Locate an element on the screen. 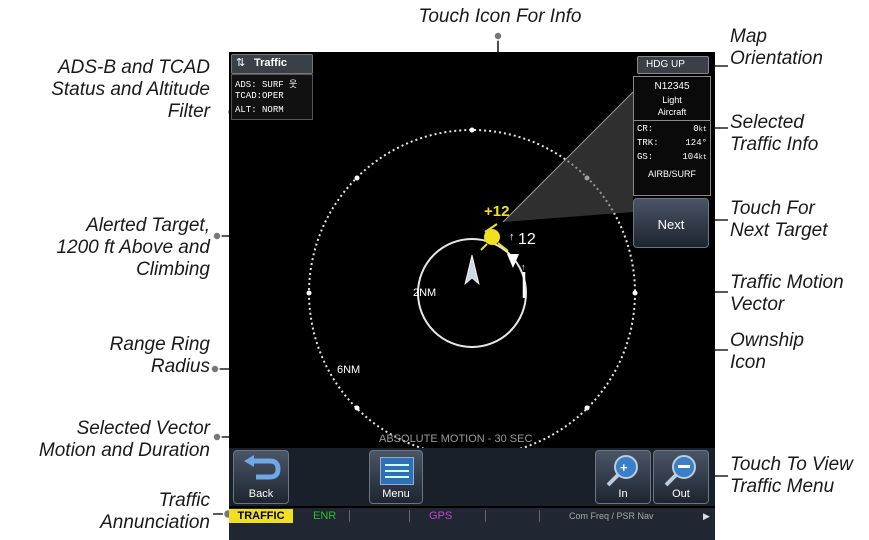  zoom-in-icon: + is located at coordinates (622, 471).